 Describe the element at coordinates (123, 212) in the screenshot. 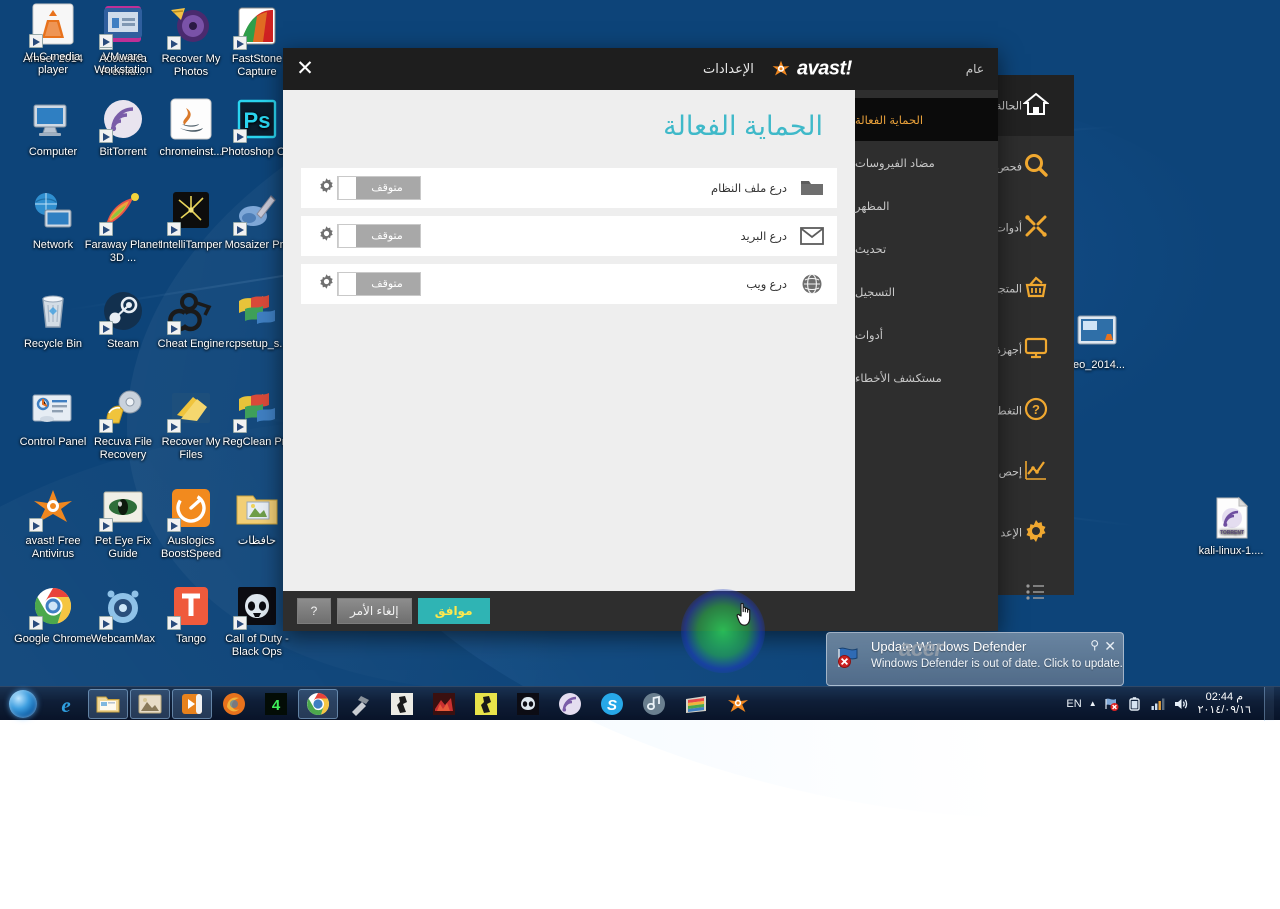

I see `faraway-icon` at that location.